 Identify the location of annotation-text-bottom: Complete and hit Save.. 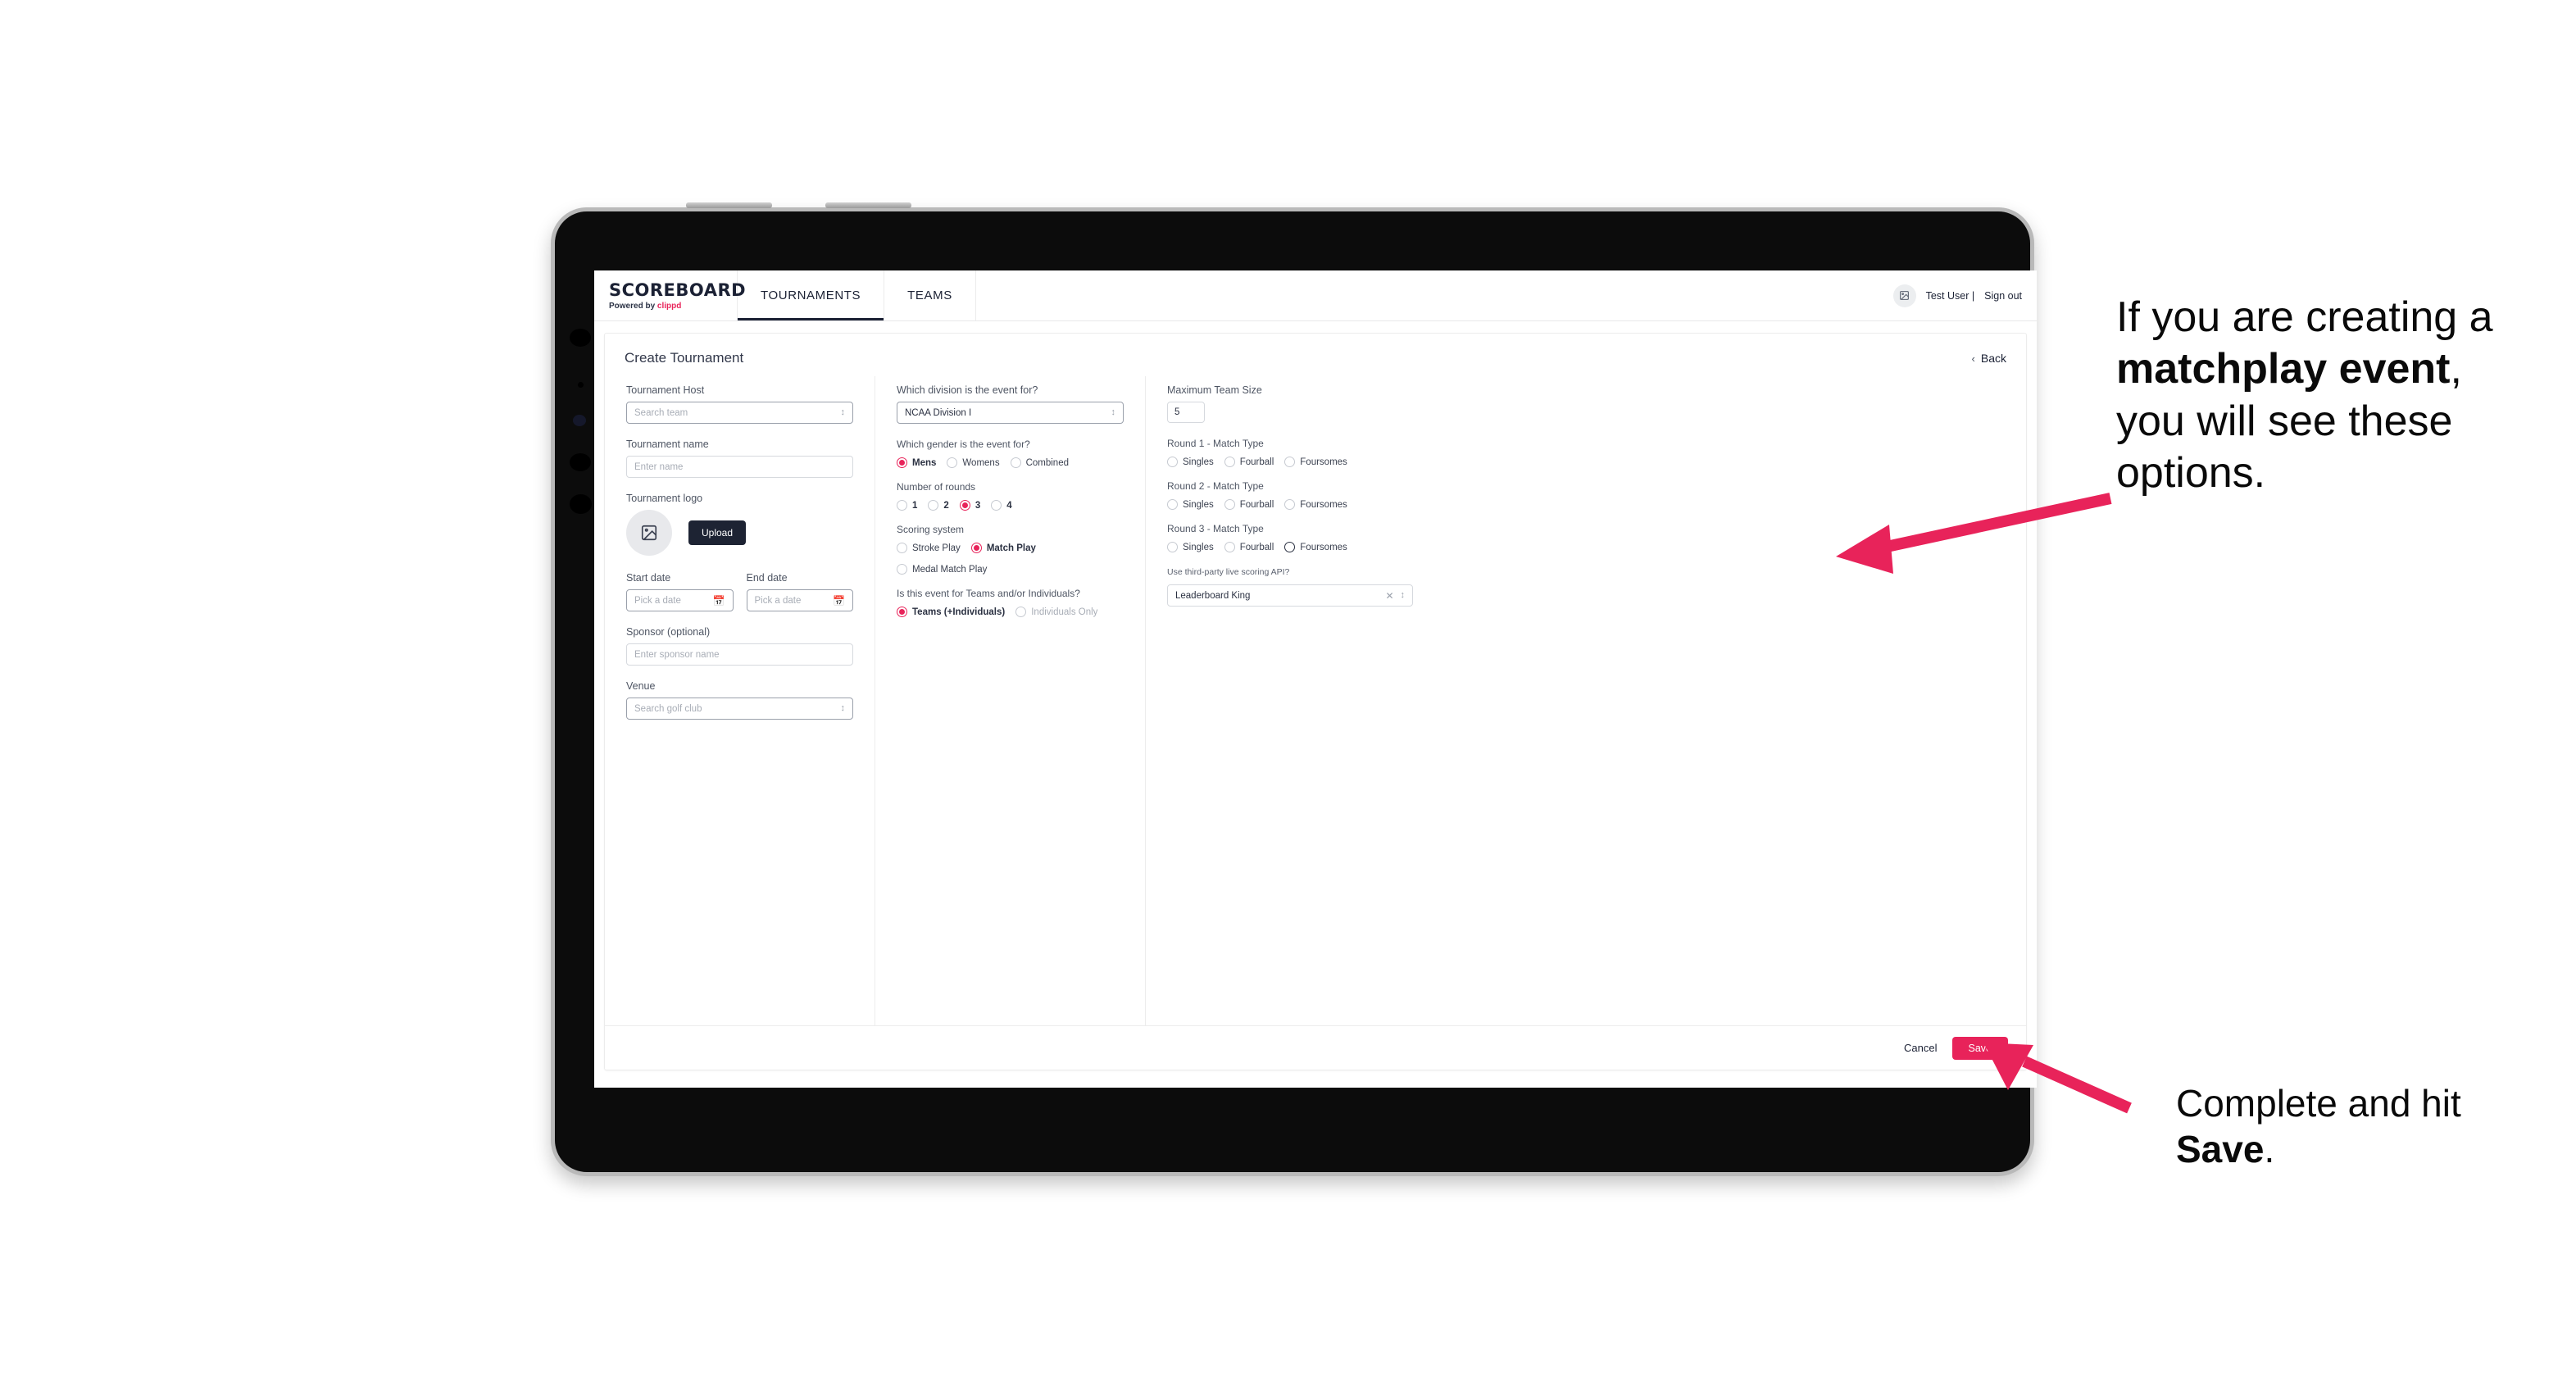
(2368, 1126).